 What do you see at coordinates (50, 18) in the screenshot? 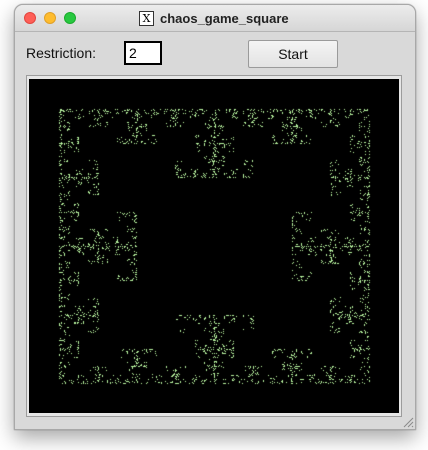
I see `minimize-window-button` at bounding box center [50, 18].